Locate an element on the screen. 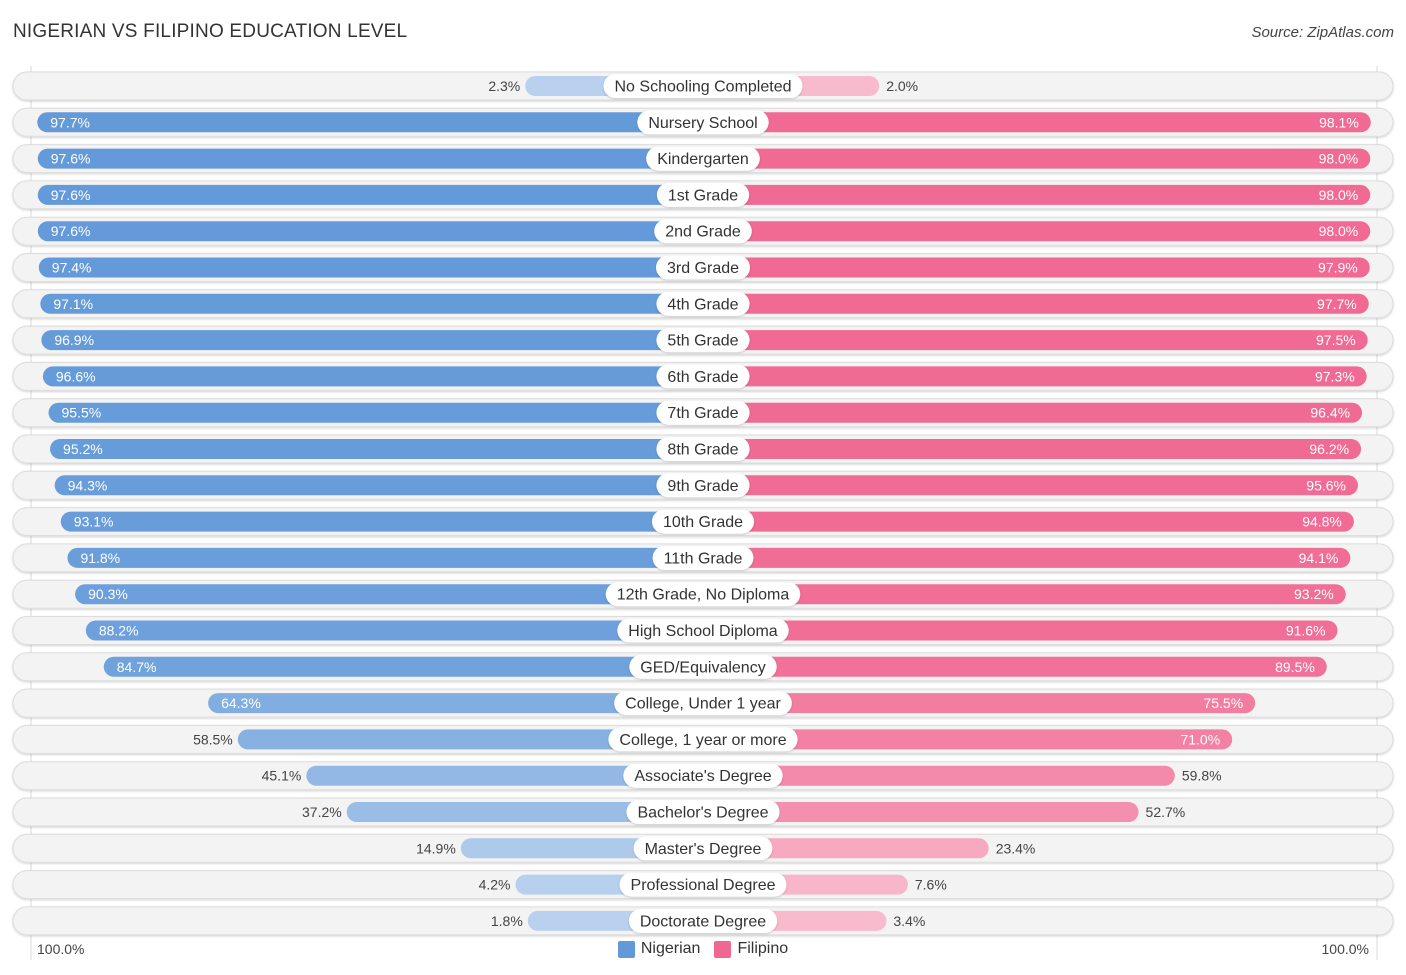 The width and height of the screenshot is (1406, 975). legend-label-filipino: Filipino is located at coordinates (763, 948).